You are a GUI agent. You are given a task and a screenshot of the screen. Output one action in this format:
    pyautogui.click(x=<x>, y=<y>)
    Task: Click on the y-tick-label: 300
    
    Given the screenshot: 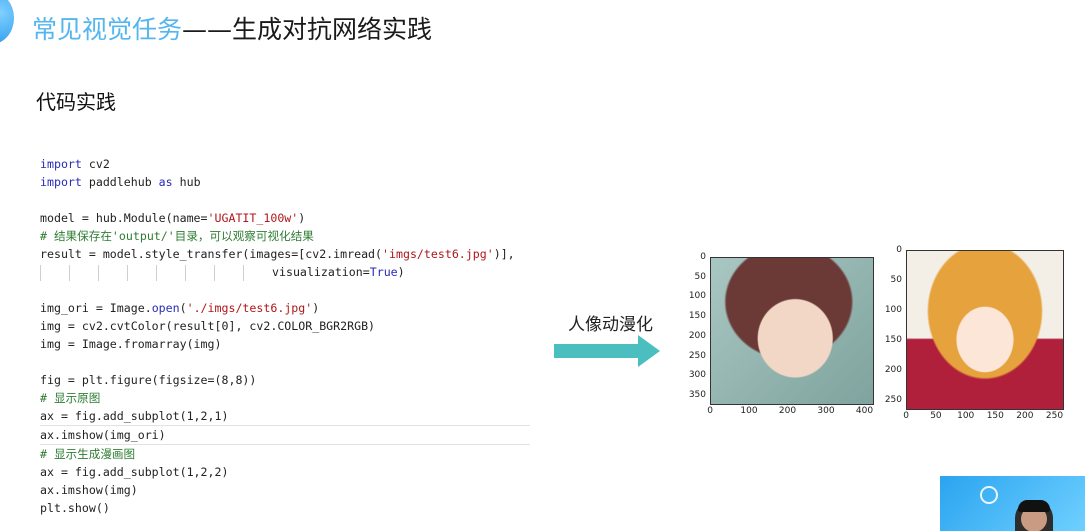 What is the action you would take?
    pyautogui.click(x=697, y=375)
    